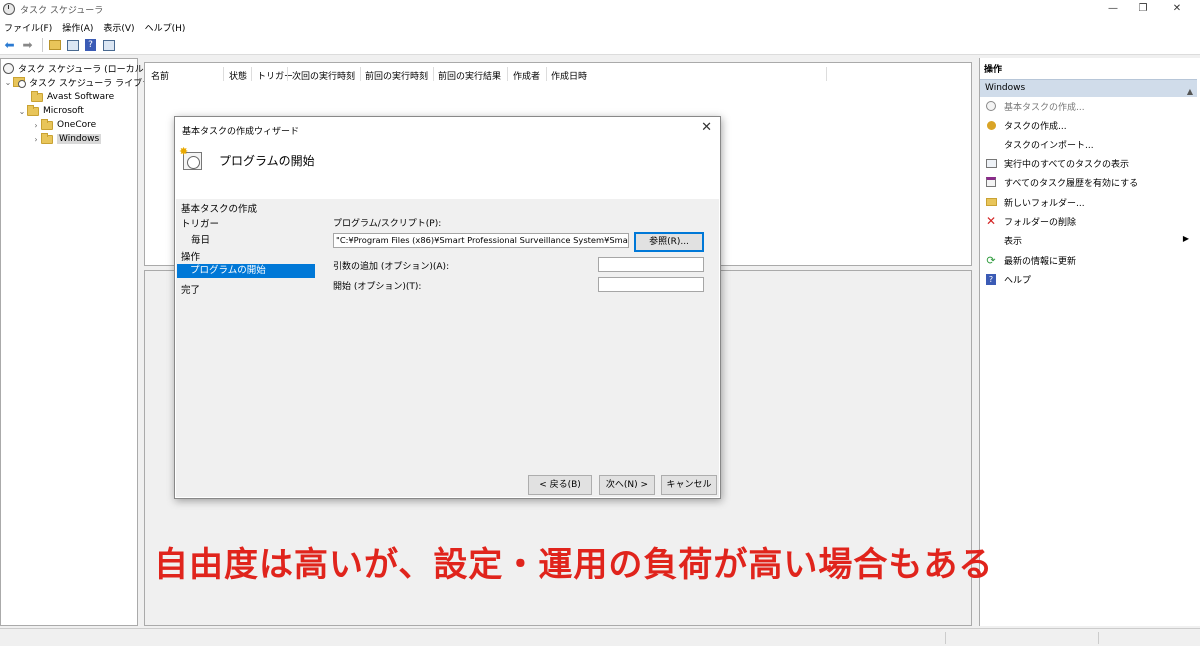  I want to click on forward-arrow-icon: ➡, so click(27, 45).